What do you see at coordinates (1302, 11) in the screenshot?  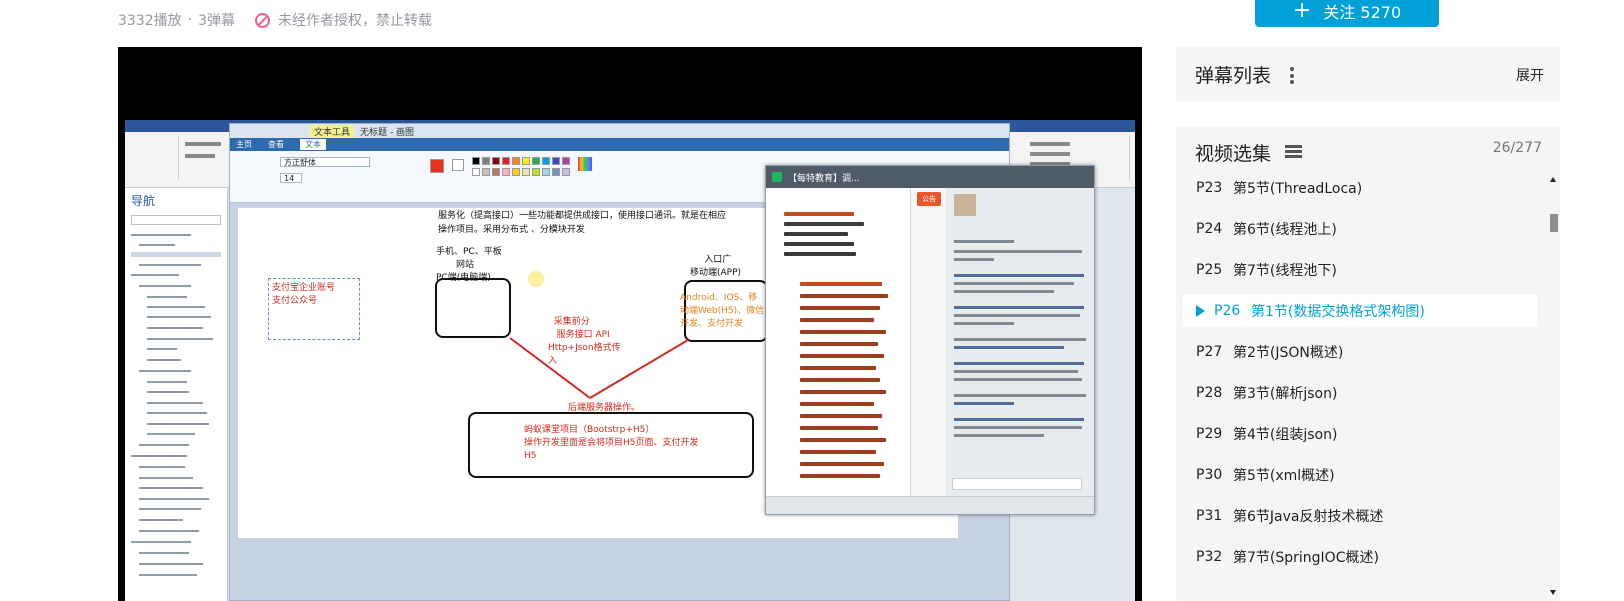 I see `plus-icon: +` at bounding box center [1302, 11].